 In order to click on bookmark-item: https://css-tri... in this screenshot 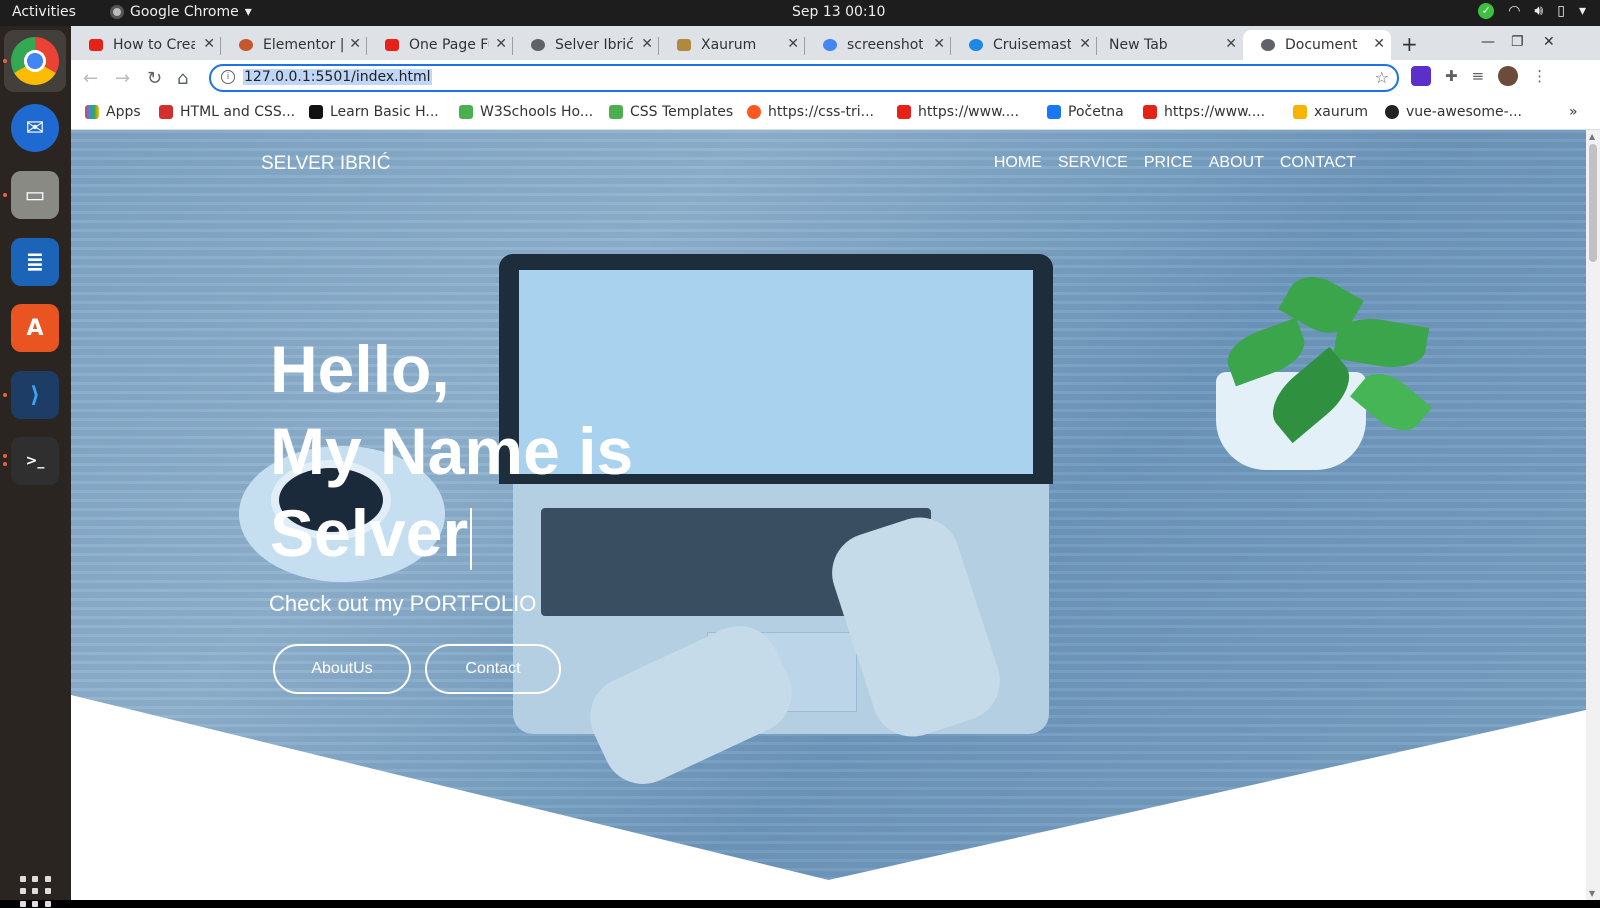, I will do `click(810, 112)`.